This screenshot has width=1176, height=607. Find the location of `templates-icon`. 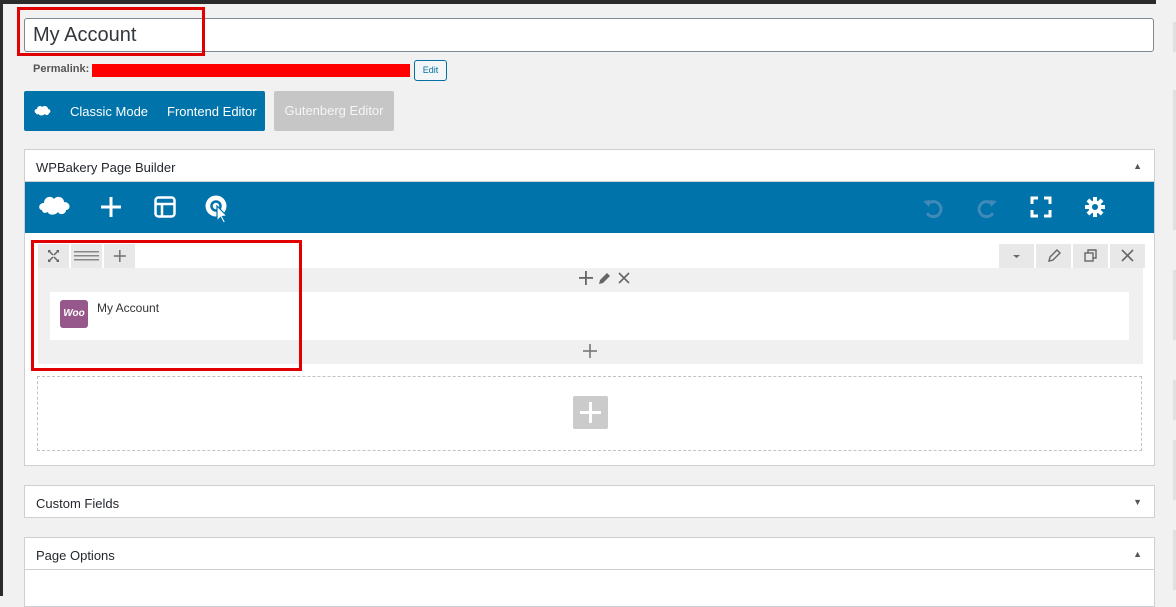

templates-icon is located at coordinates (165, 209).